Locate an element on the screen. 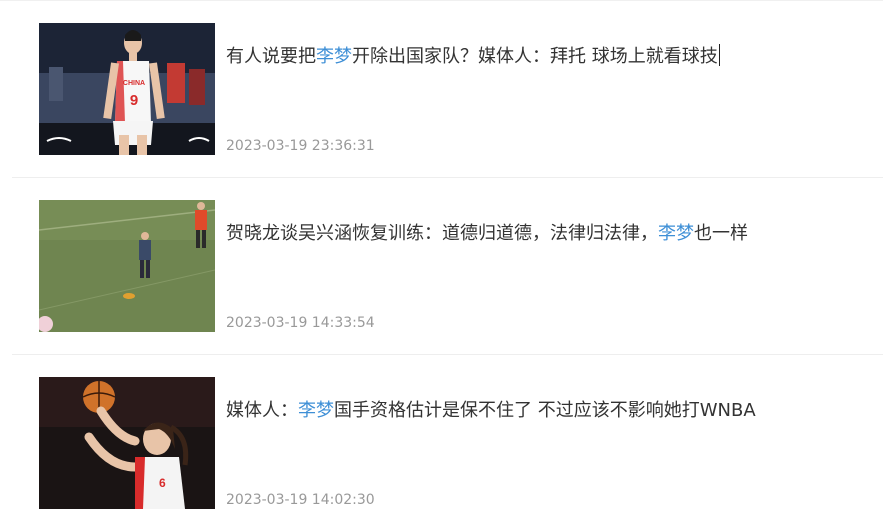 This screenshot has width=883, height=525. news-timestamp: 2023-03-19 23:36:31 is located at coordinates (300, 146).